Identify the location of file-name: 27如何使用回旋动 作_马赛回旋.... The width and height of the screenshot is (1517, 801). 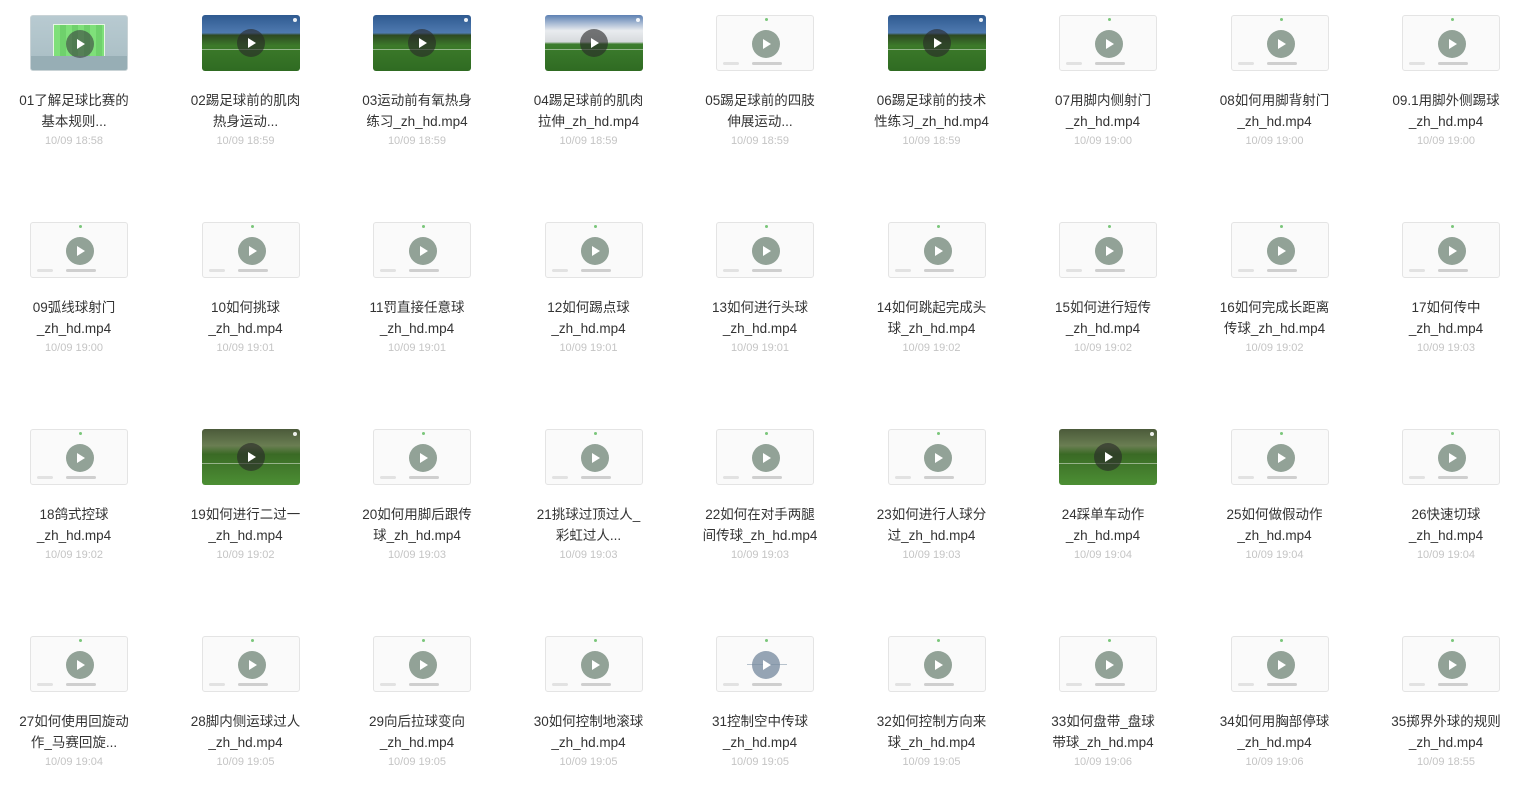
(77, 732).